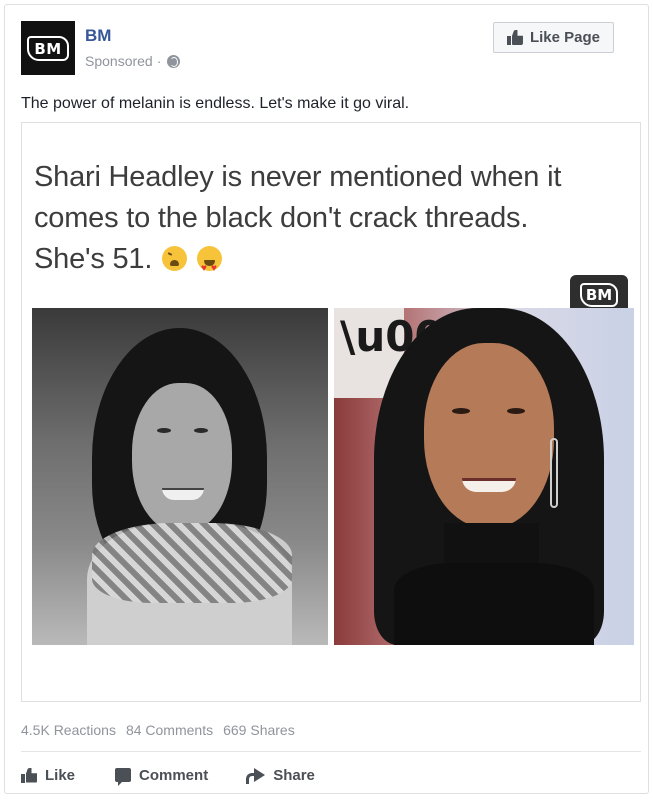  What do you see at coordinates (259, 730) in the screenshot?
I see `shares-count: 669 Shares` at bounding box center [259, 730].